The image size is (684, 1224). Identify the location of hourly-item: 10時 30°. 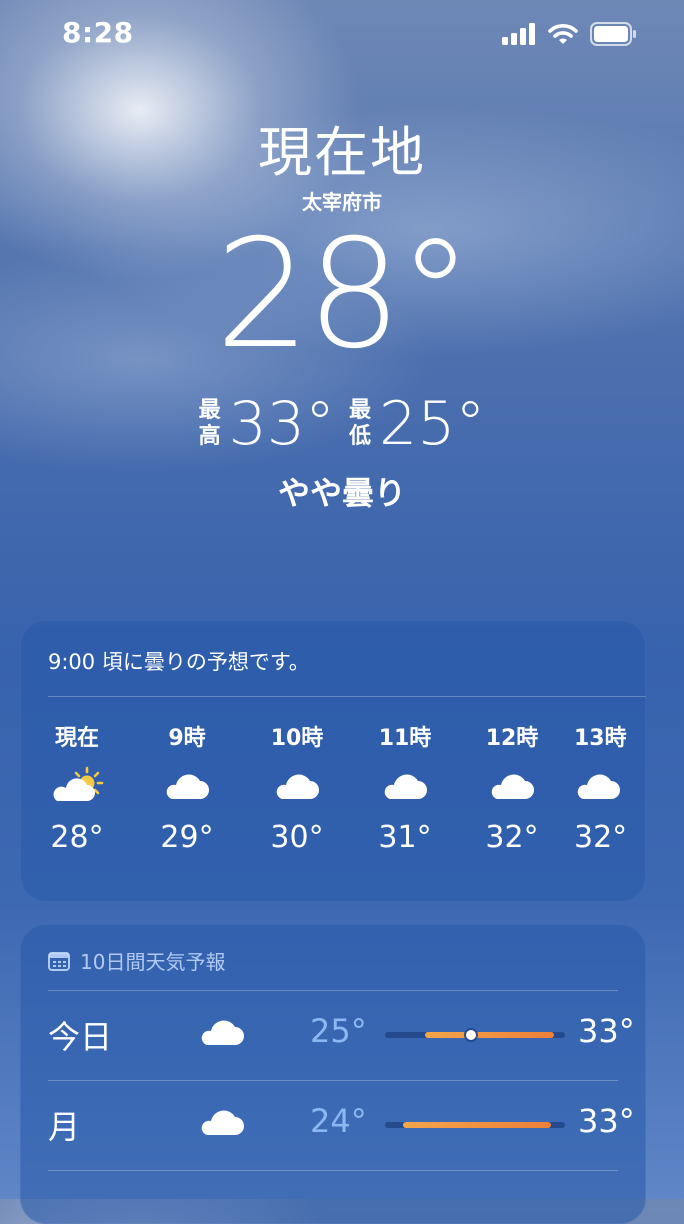
(297, 790).